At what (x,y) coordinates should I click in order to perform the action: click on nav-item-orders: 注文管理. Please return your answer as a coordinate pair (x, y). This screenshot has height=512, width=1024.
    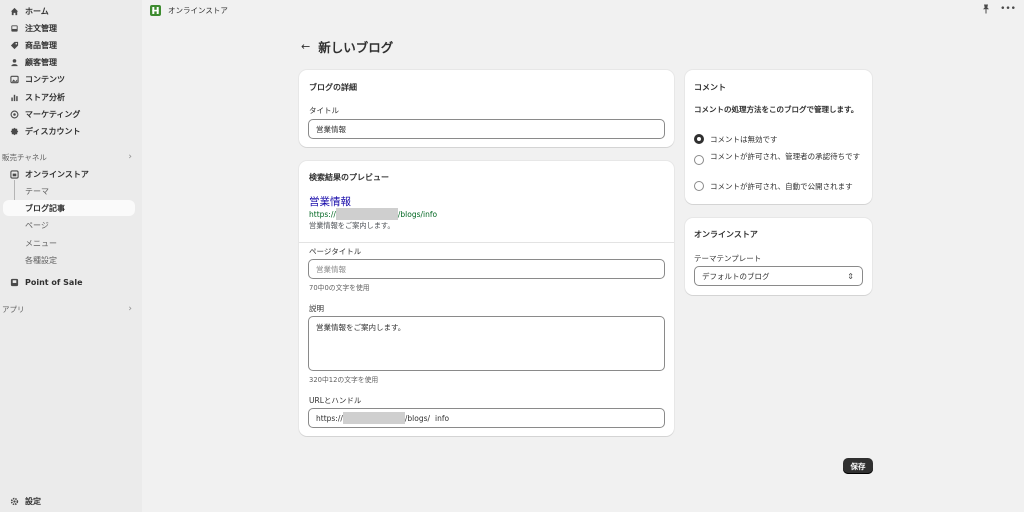
    Looking at the image, I should click on (69, 28).